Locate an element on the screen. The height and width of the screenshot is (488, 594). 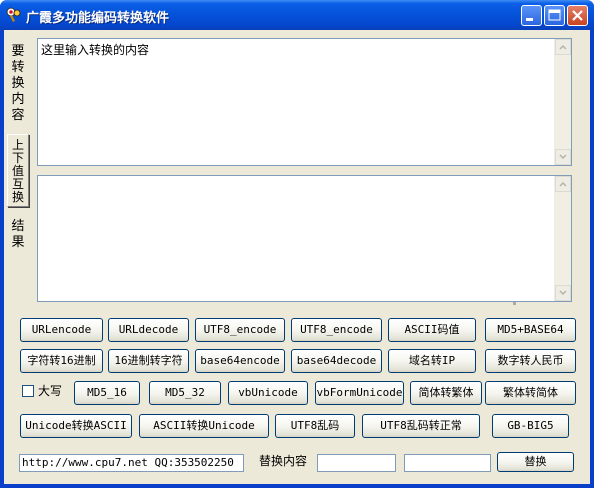
minimize-icon is located at coordinates (529, 19).